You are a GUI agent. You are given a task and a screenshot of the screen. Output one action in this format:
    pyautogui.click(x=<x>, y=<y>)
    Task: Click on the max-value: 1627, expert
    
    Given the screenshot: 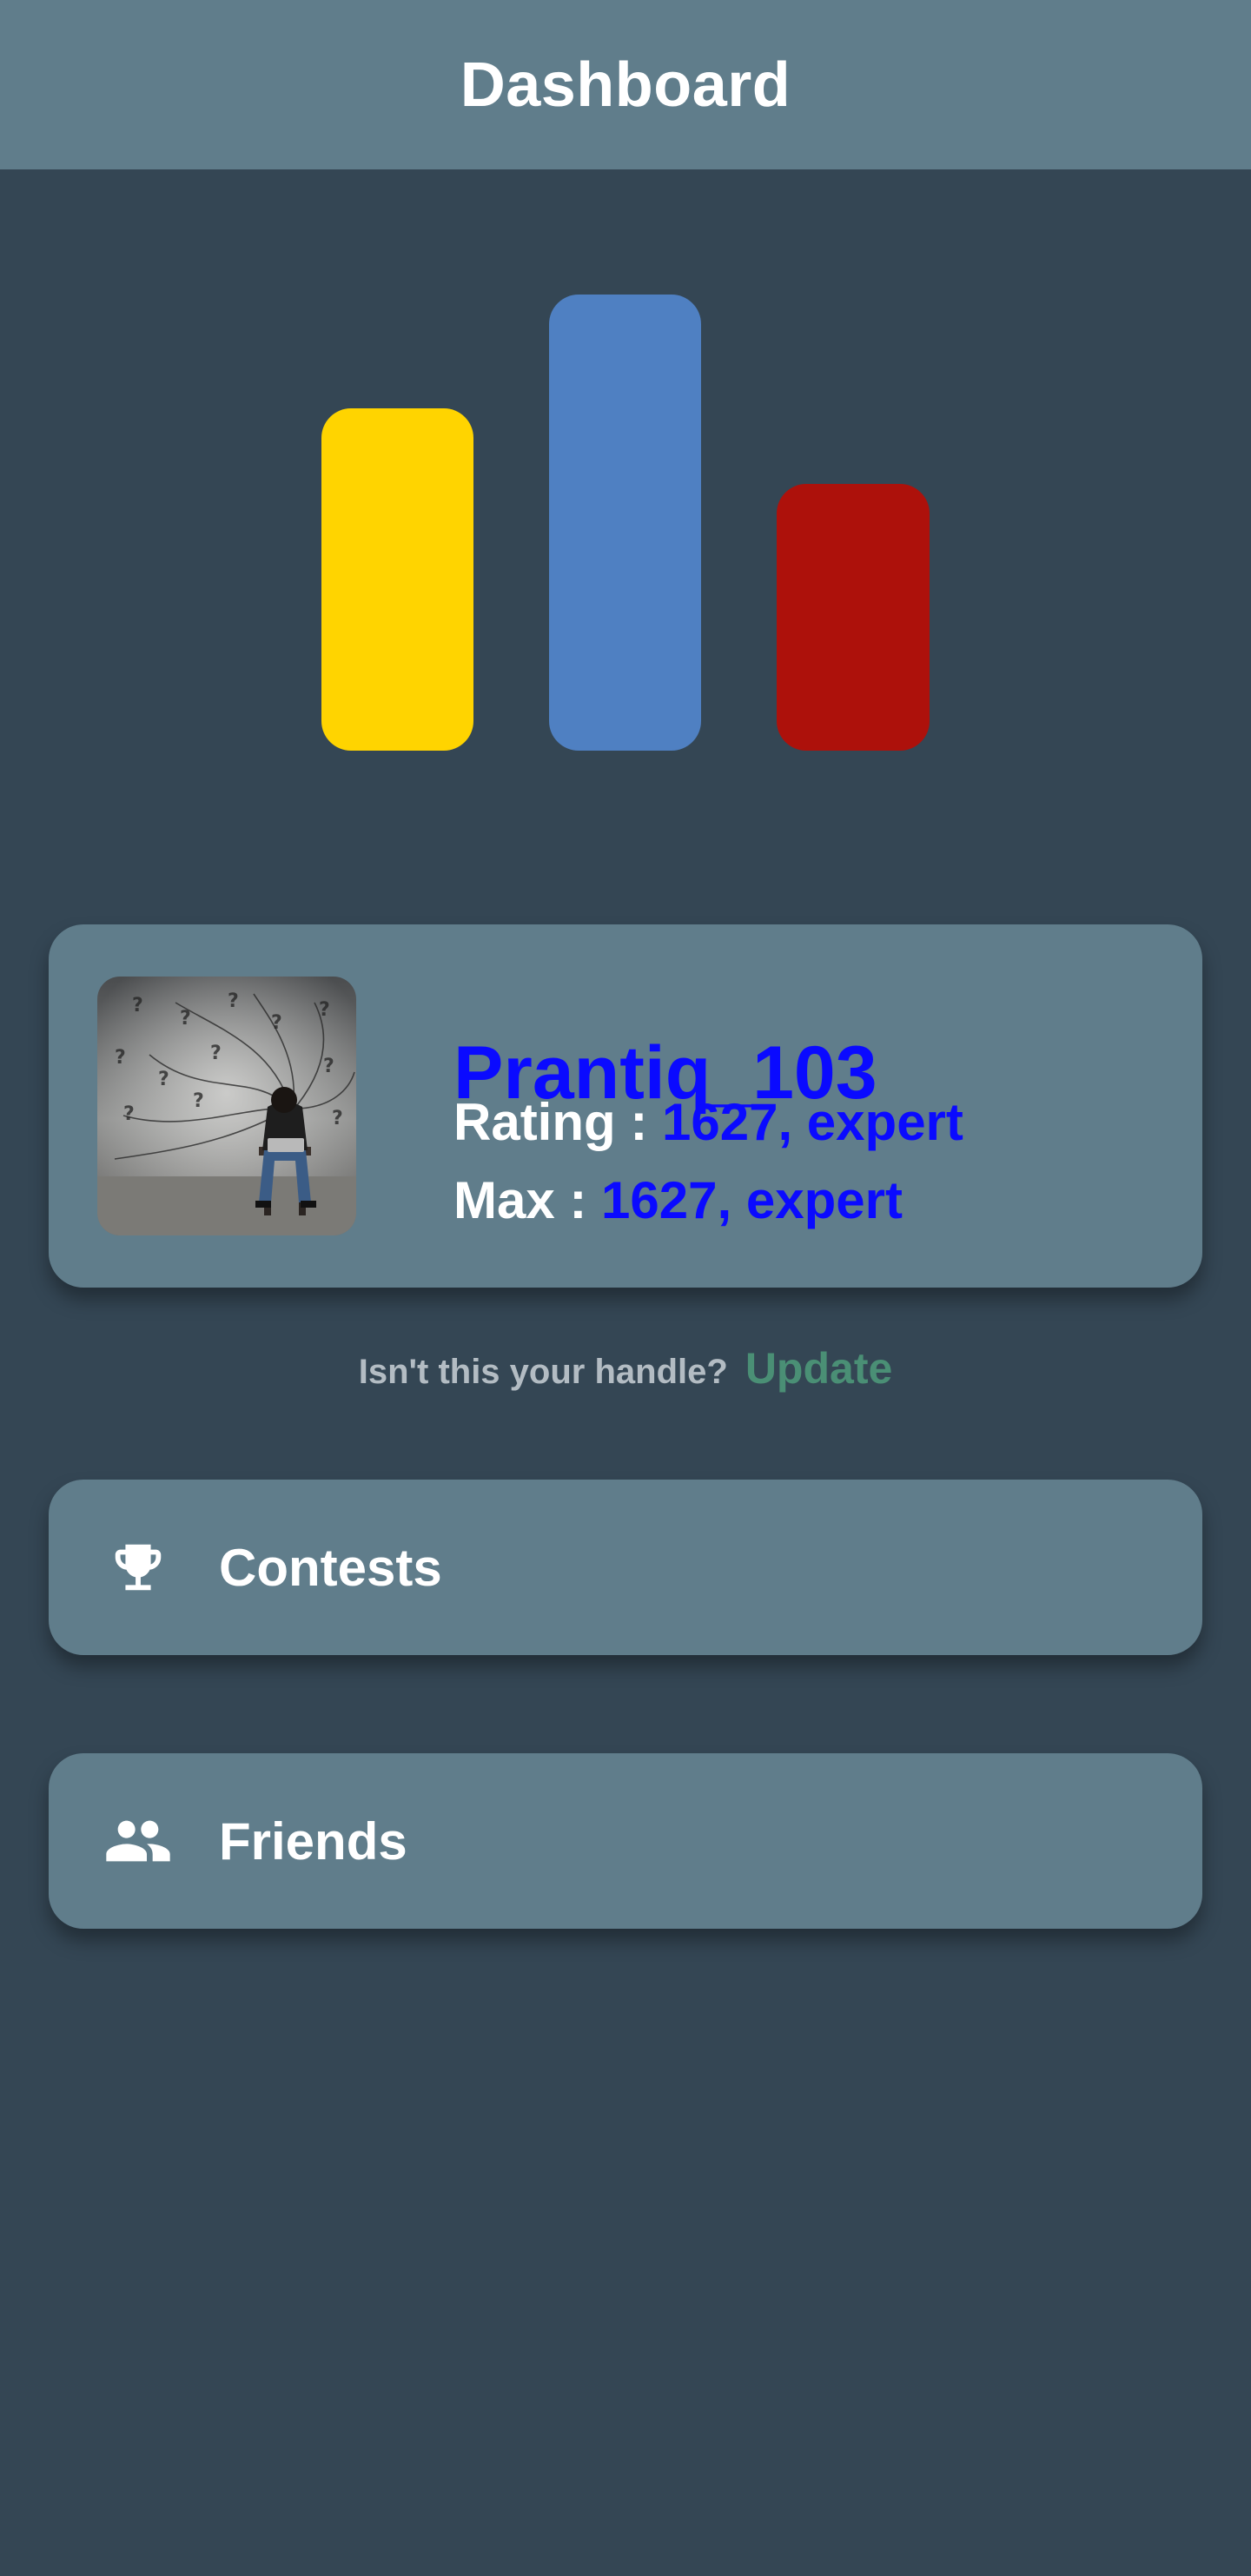 What is the action you would take?
    pyautogui.click(x=752, y=1200)
    